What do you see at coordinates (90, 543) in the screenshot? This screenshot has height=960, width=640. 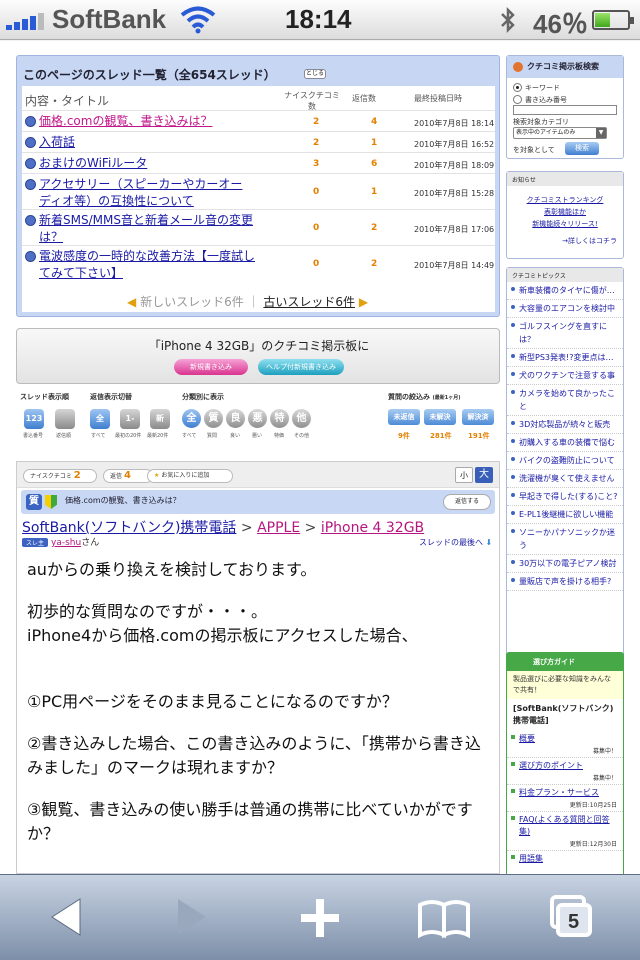 I see `author-suffix: さん` at bounding box center [90, 543].